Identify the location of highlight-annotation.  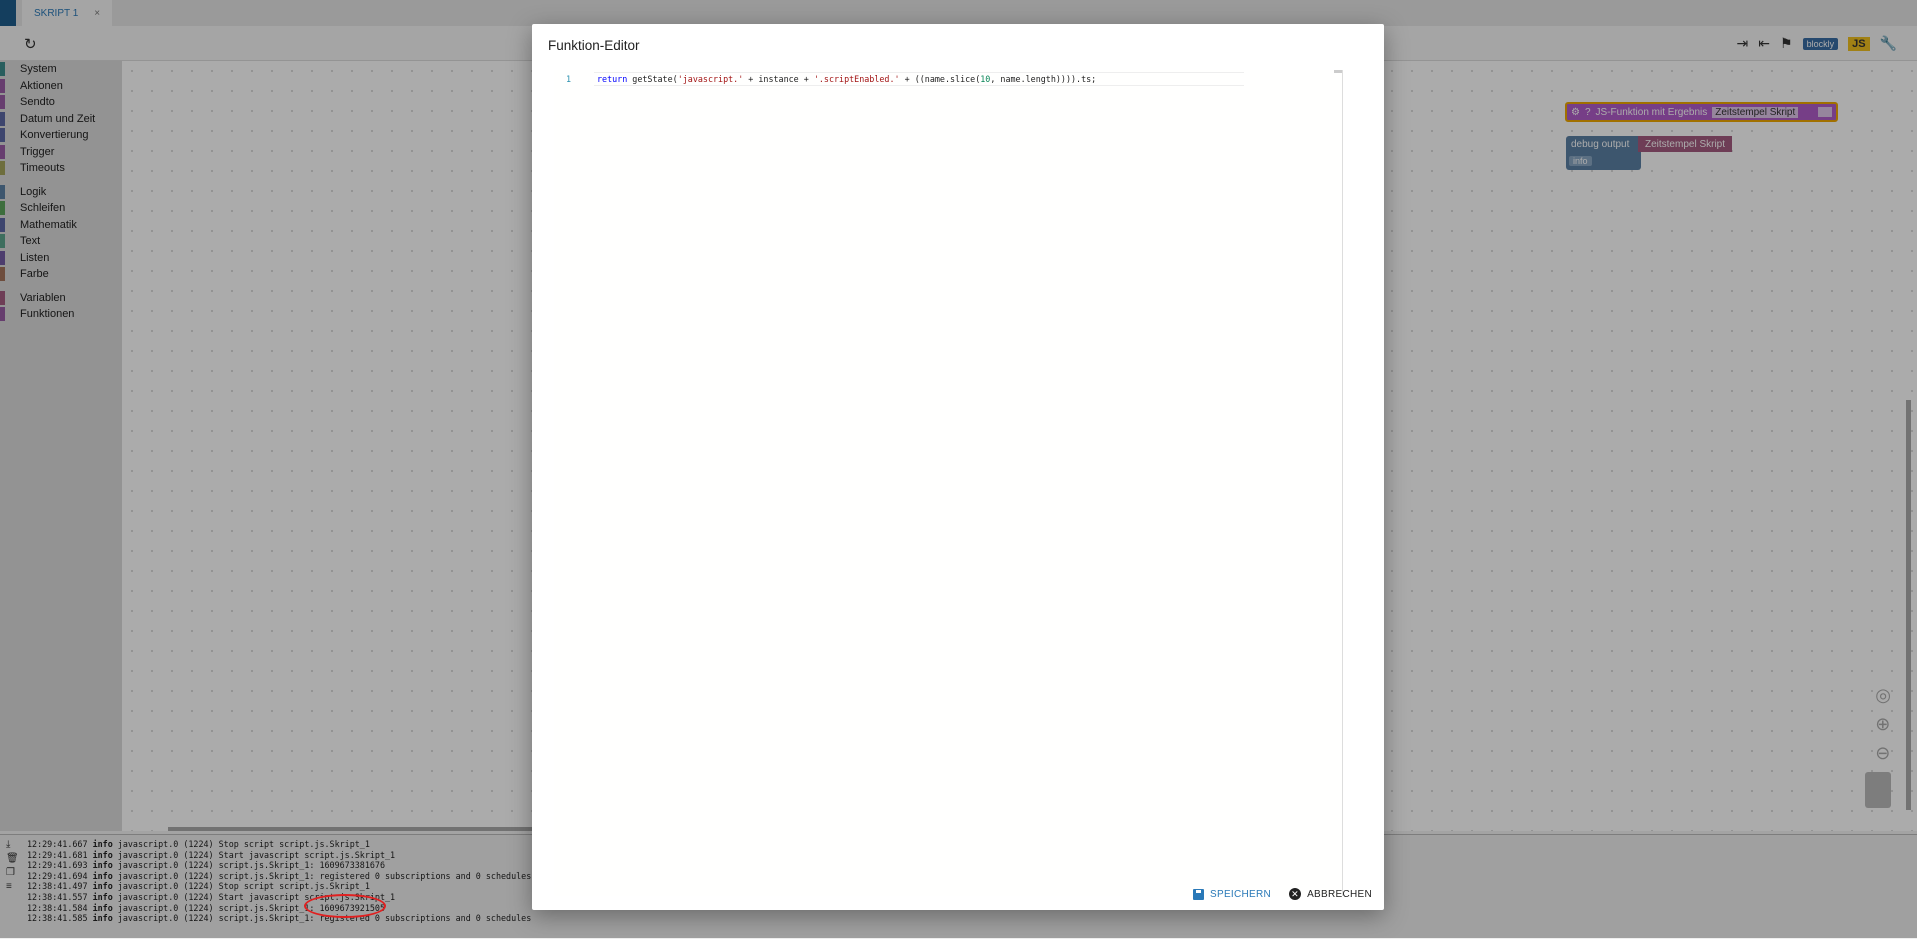
(345, 906).